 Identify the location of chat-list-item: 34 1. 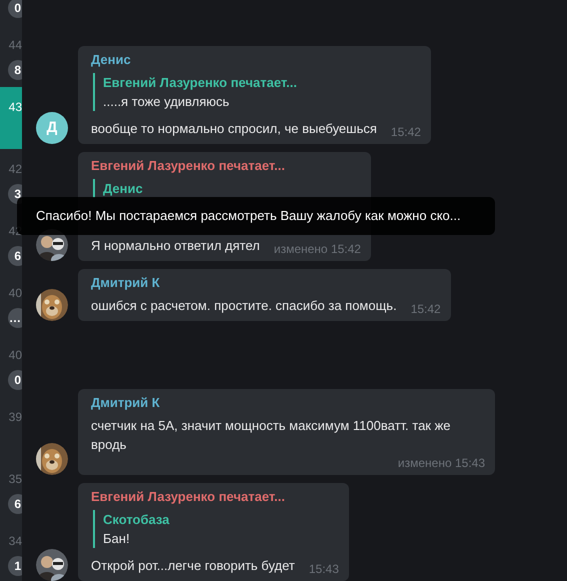
(11, 551).